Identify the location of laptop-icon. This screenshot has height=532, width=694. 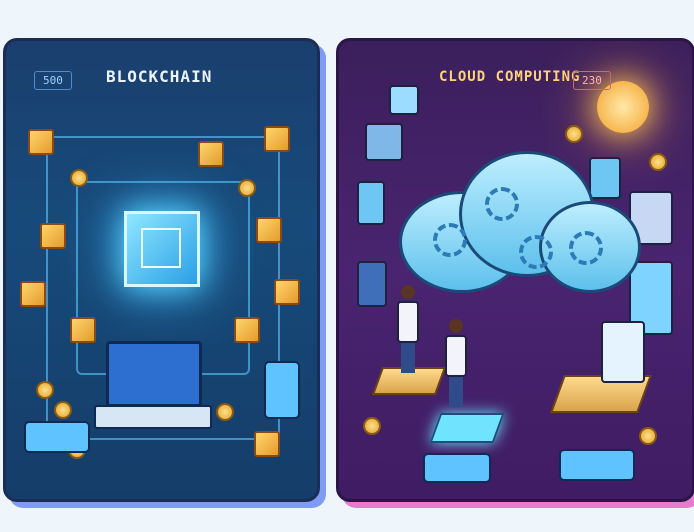
(154, 374).